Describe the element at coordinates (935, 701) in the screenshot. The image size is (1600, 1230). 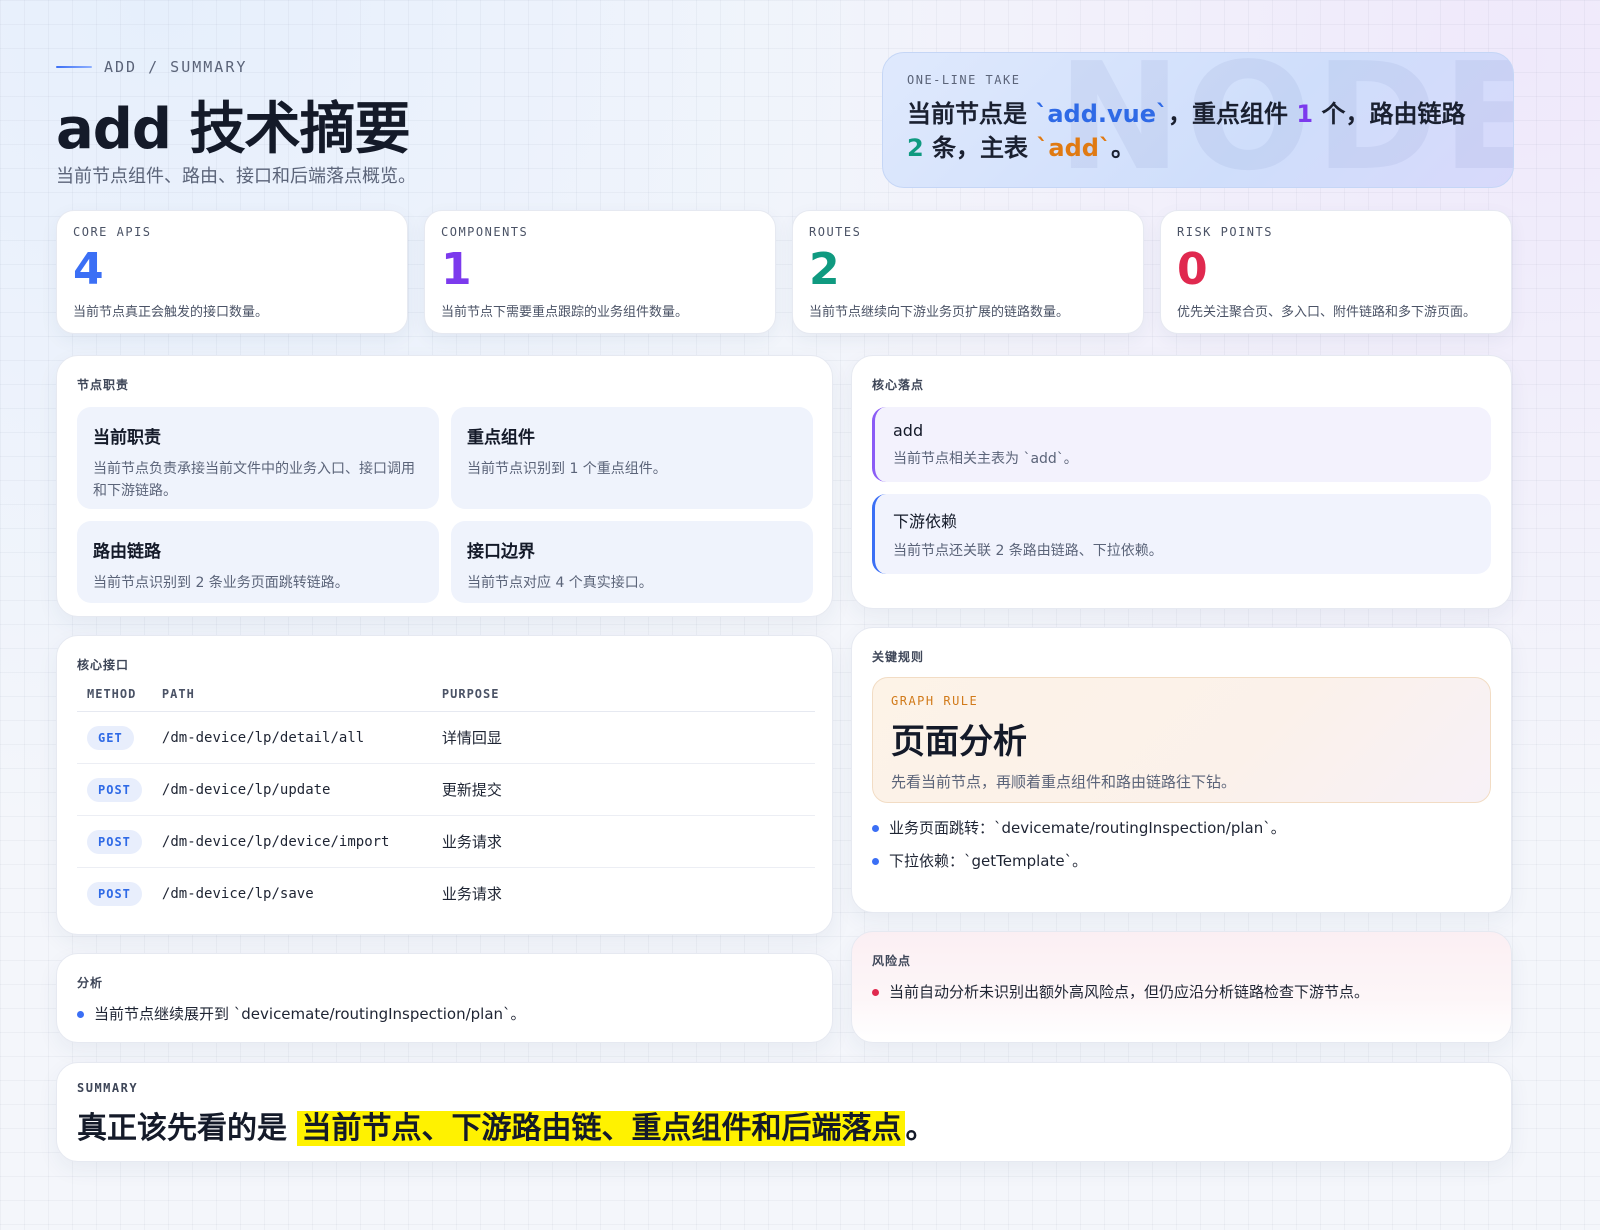
I see `rule-label: GRAPH RULE` at that location.